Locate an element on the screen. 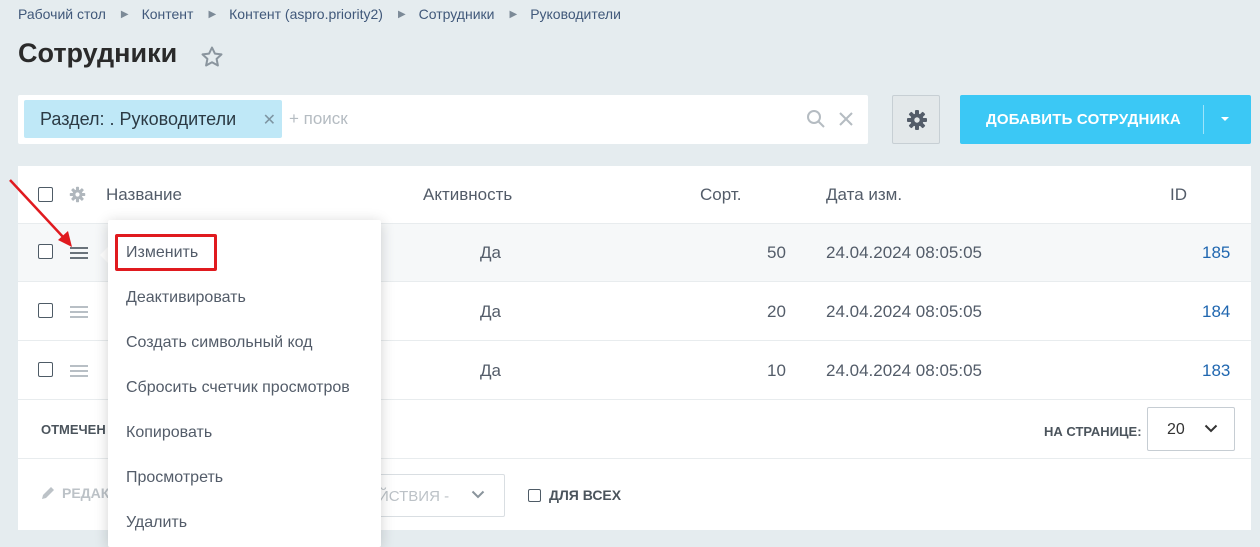  pencil-icon is located at coordinates (48, 493).